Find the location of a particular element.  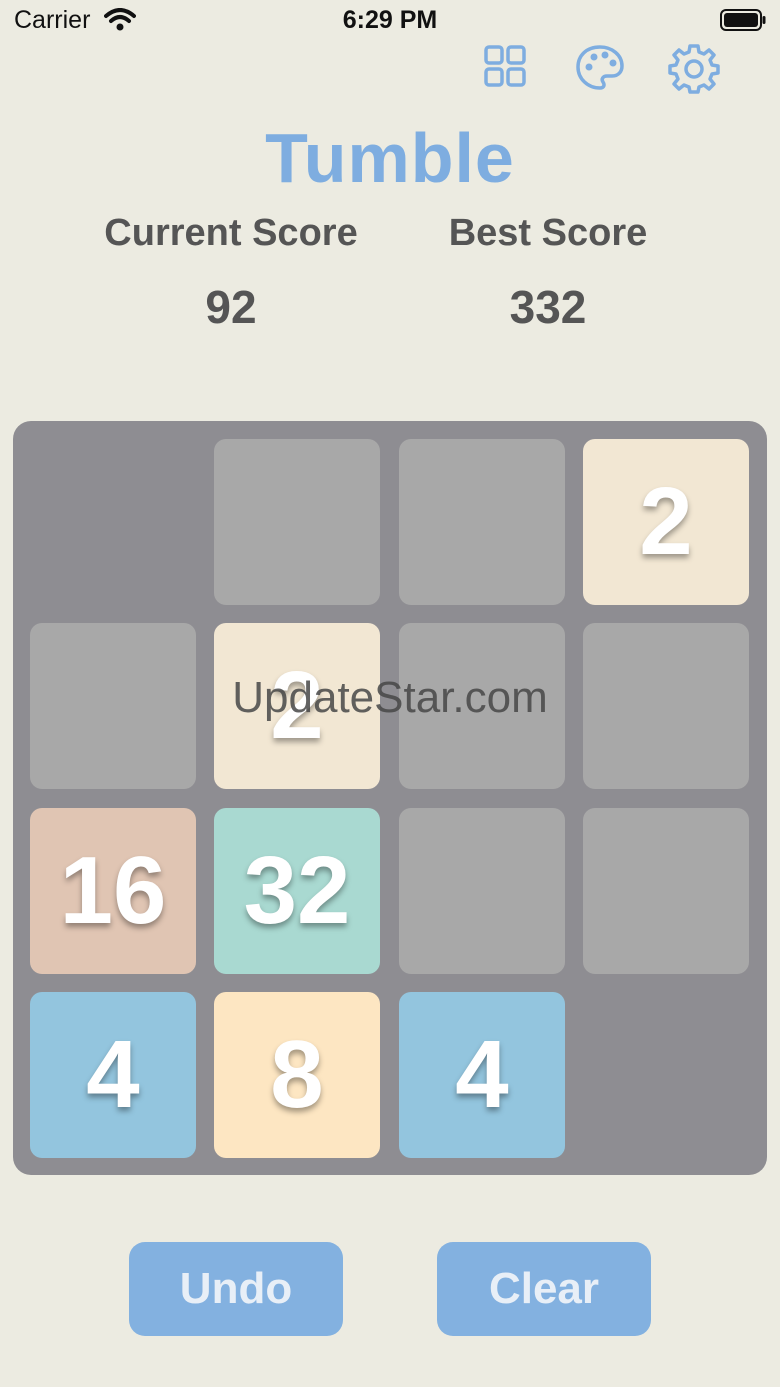

grid-icon is located at coordinates (506, 68).